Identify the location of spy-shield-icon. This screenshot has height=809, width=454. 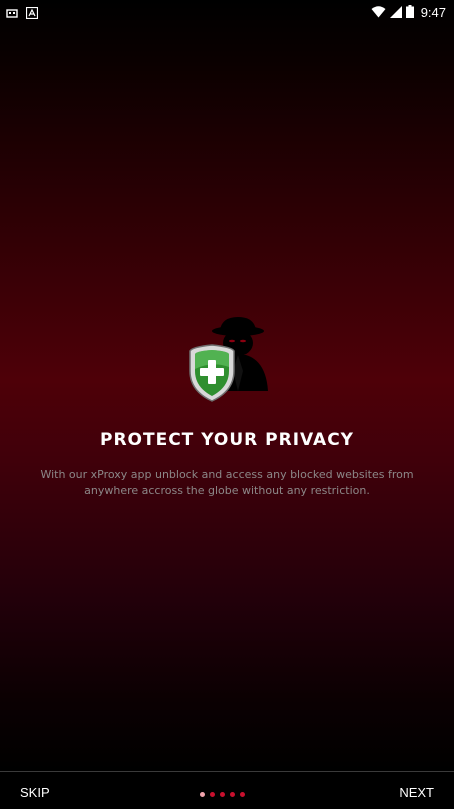
(226, 361).